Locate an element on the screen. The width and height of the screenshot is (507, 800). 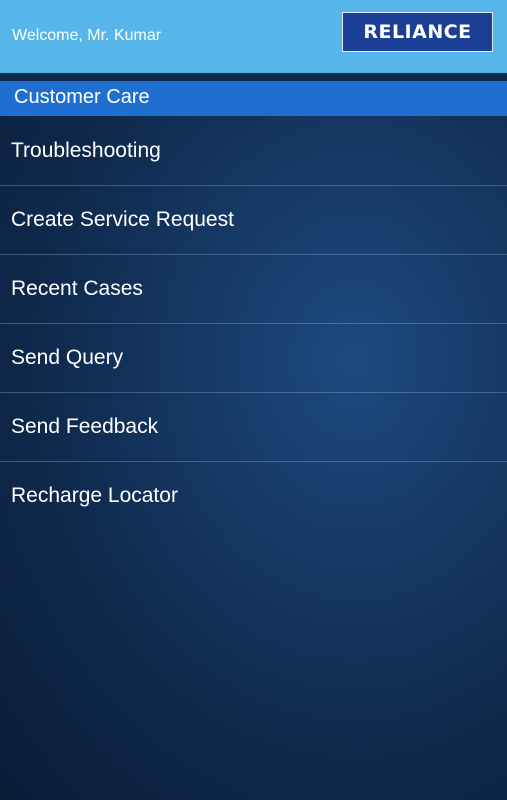
menu-item-label: Send Query is located at coordinates (67, 357).